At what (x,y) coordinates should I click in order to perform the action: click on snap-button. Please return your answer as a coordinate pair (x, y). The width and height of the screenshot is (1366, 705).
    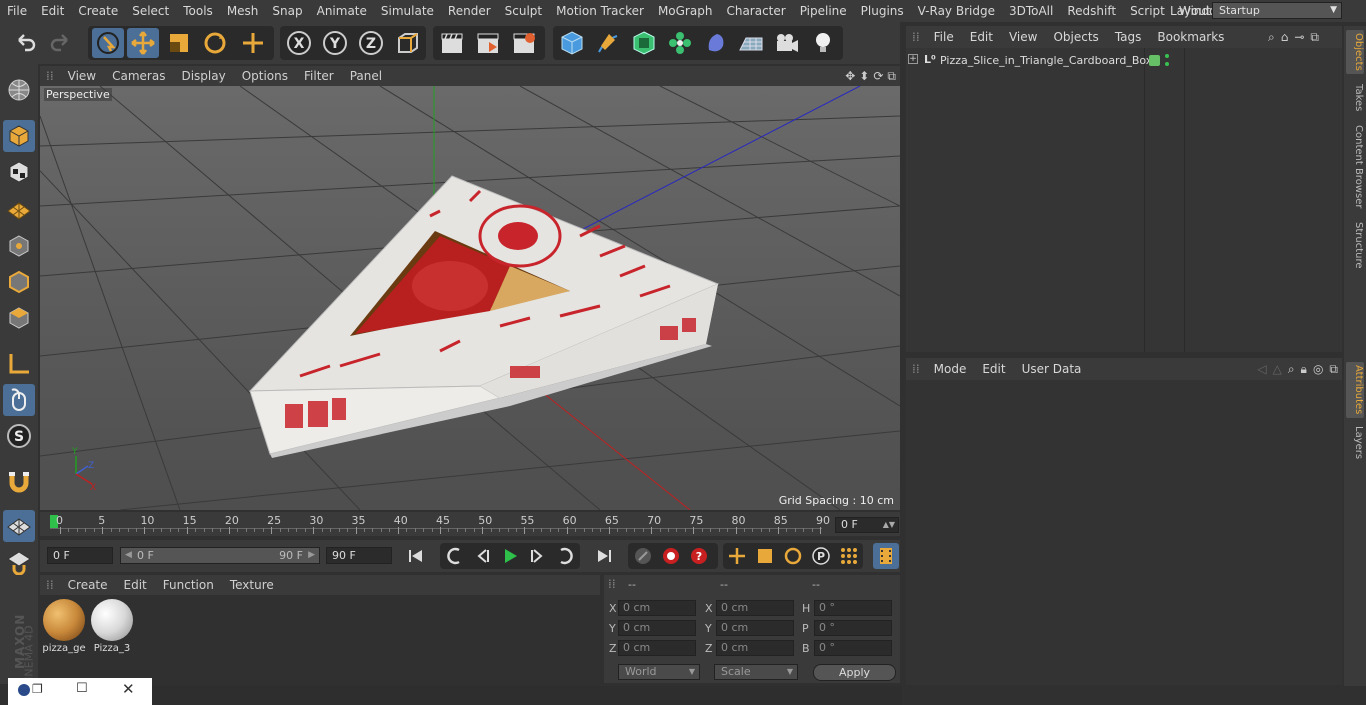
    Looking at the image, I should click on (19, 482).